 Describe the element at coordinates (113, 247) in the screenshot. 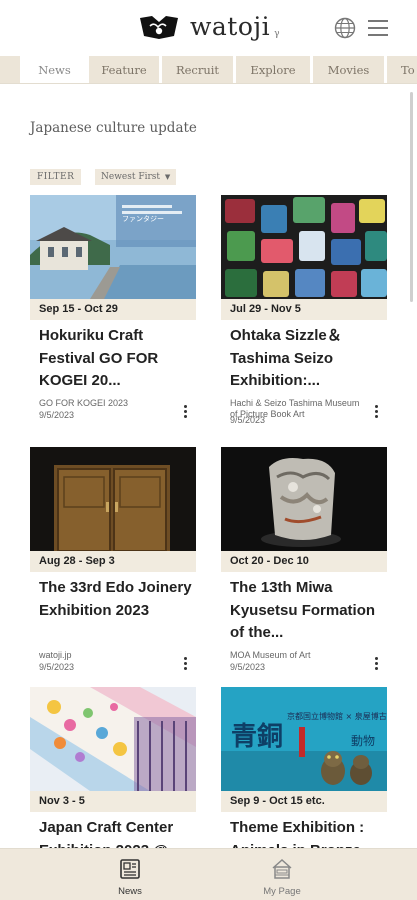

I see `card-image: ファンタジー` at that location.